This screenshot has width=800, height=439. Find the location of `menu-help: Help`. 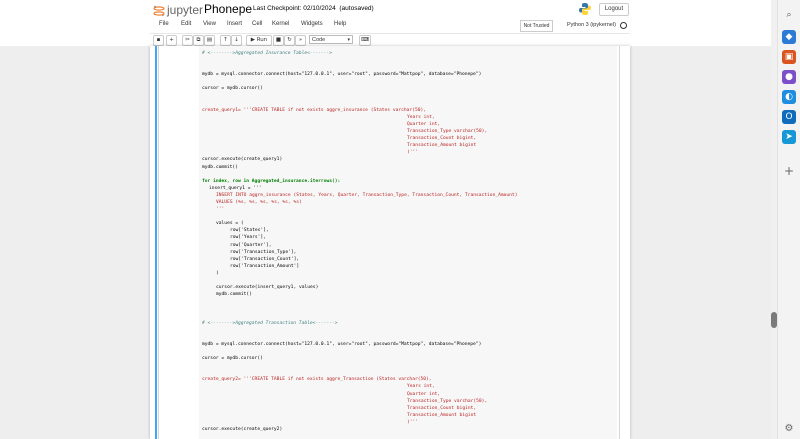

menu-help: Help is located at coordinates (340, 24).